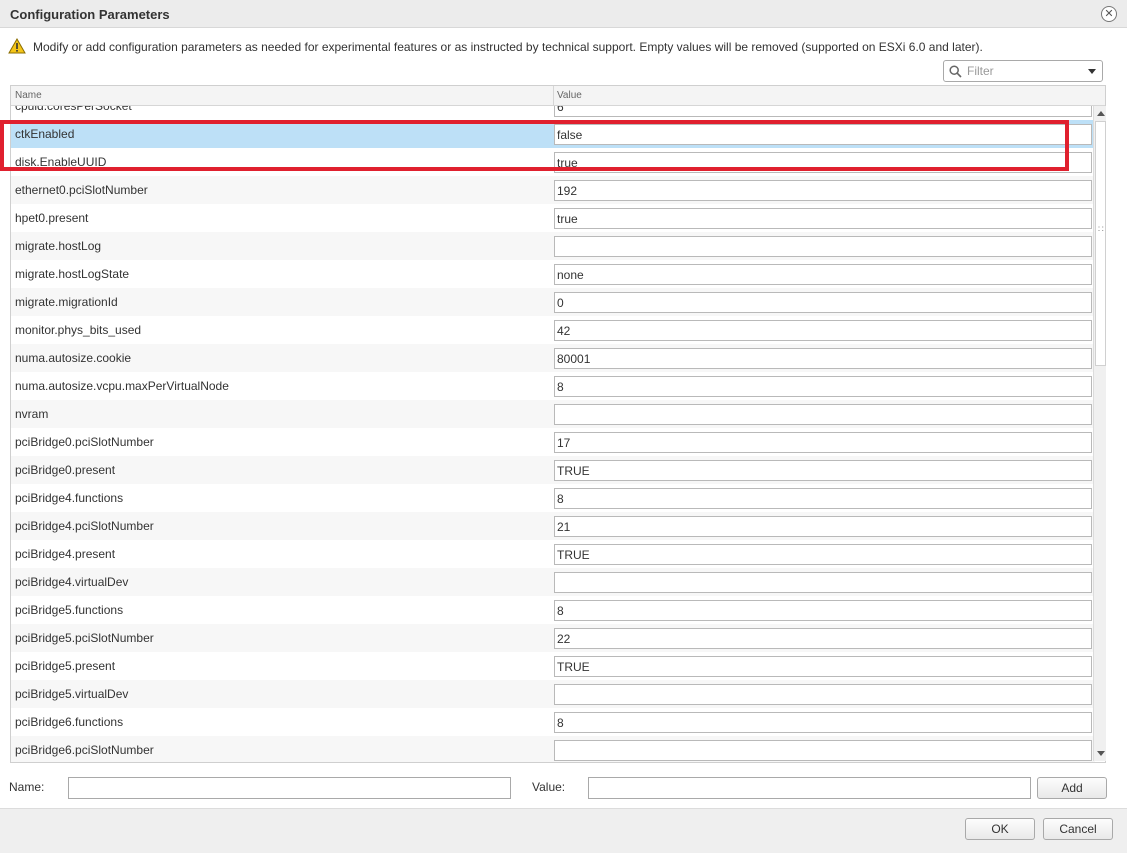 This screenshot has width=1127, height=853. I want to click on row-name: pciBridge5.present, so click(65, 666).